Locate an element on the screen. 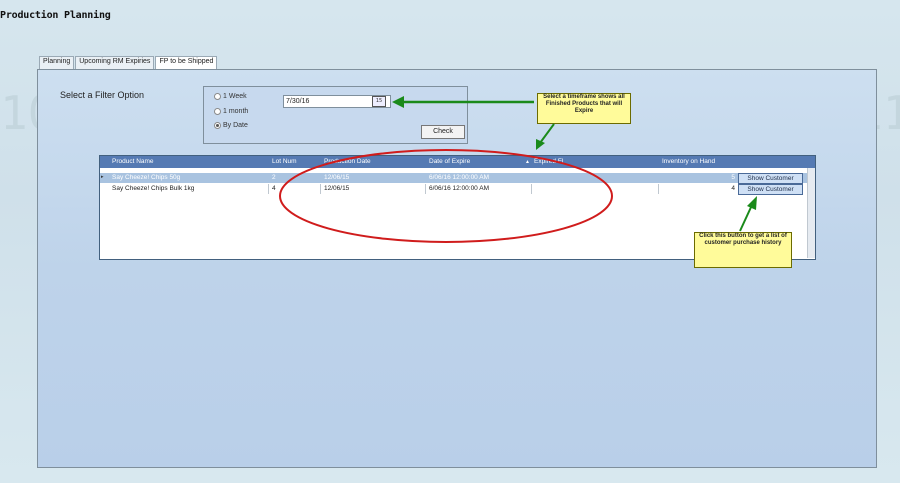  radio-label: By Date is located at coordinates (235, 125).